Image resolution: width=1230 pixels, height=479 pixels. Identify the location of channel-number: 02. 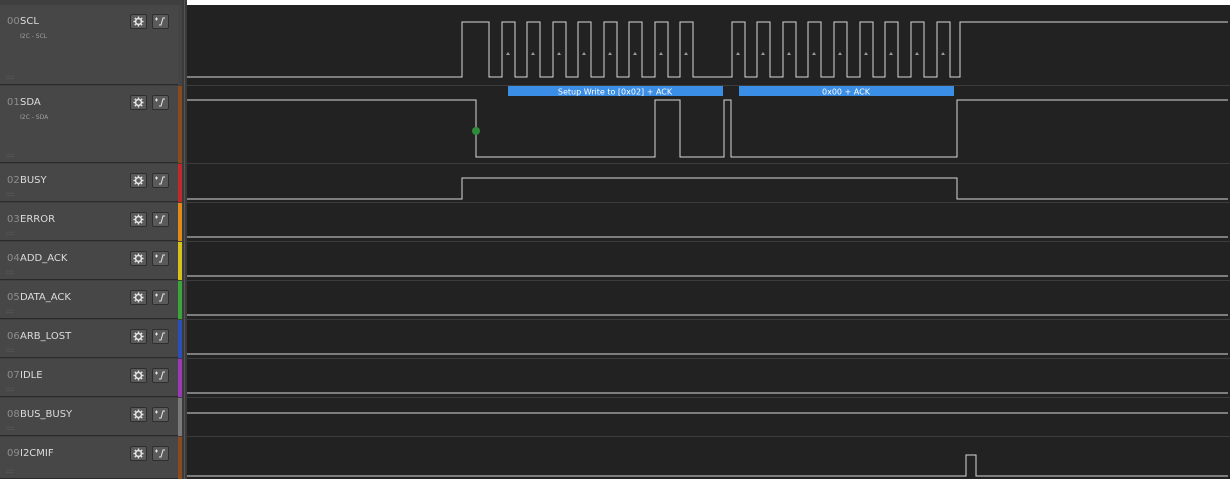
(13, 180).